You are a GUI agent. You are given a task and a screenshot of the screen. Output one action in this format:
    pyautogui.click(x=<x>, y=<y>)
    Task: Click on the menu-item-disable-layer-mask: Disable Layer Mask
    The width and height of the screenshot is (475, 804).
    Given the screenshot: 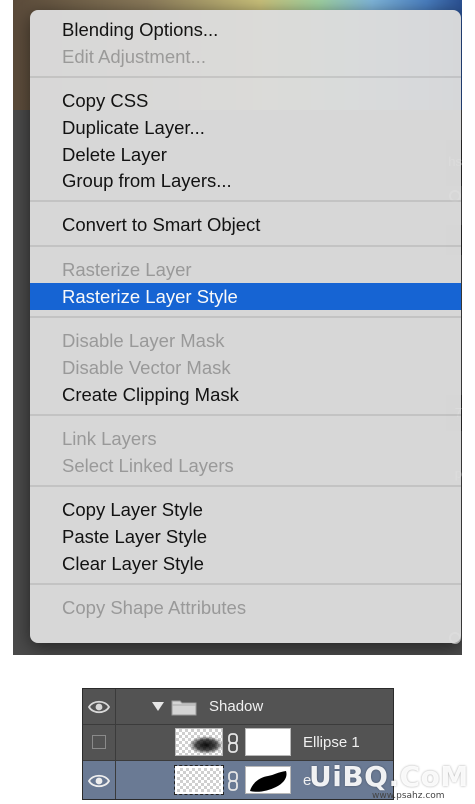 What is the action you would take?
    pyautogui.click(x=143, y=340)
    